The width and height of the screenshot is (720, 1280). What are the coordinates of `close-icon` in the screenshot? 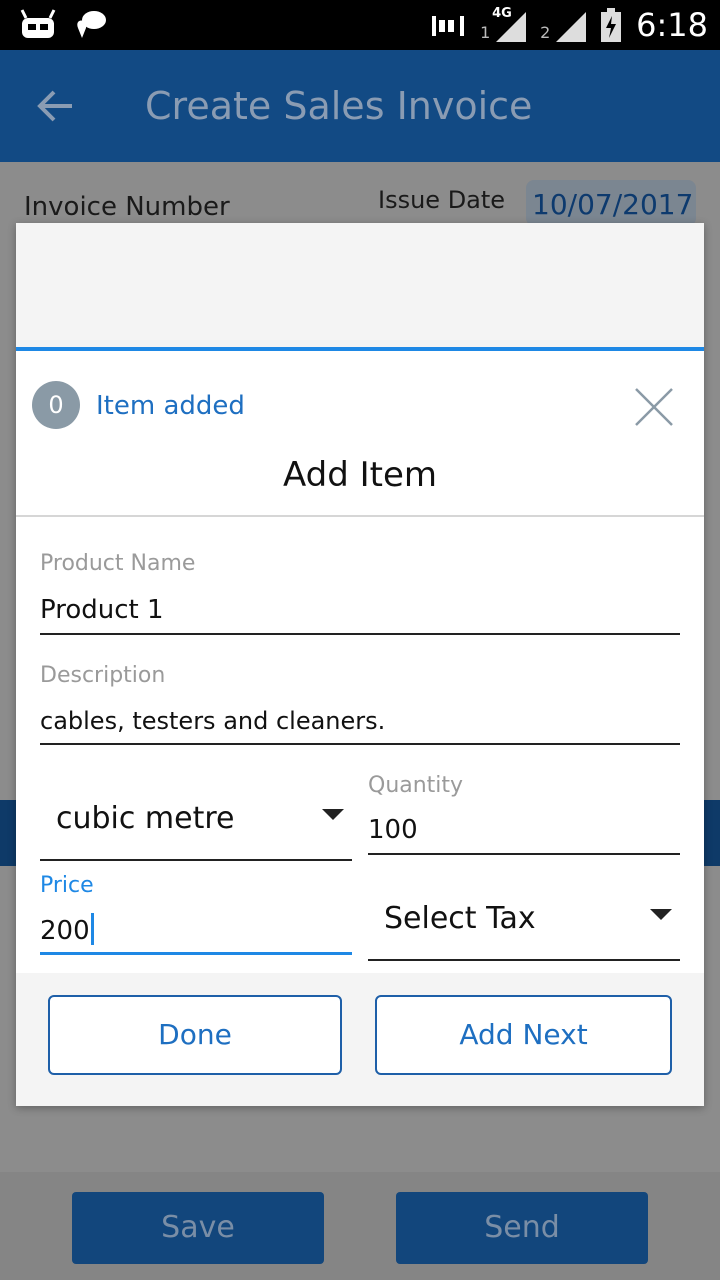 It's located at (654, 407).